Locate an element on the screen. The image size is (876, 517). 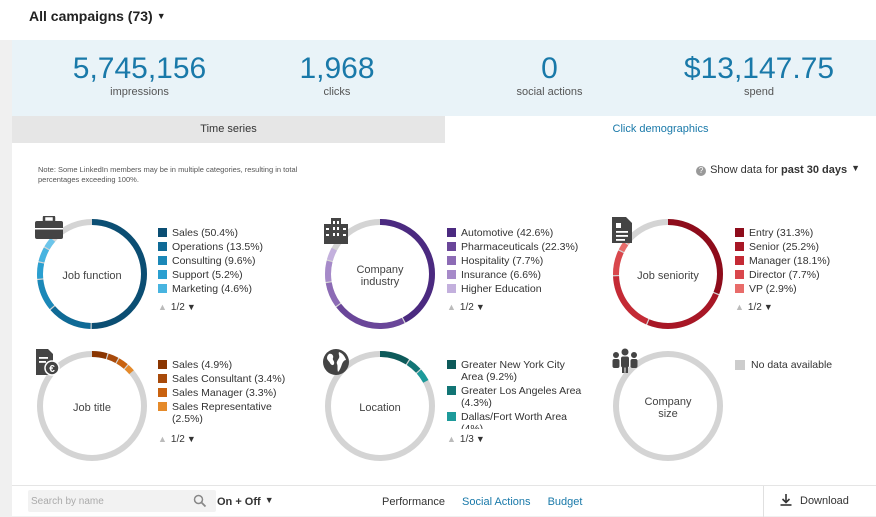
download-label: Download is located at coordinates (824, 501).